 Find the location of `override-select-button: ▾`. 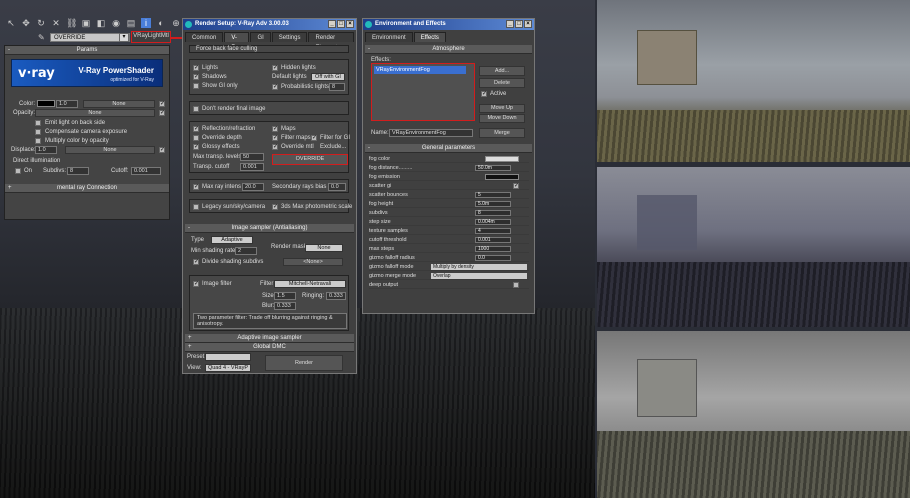

override-select-button: ▾ is located at coordinates (124, 37).